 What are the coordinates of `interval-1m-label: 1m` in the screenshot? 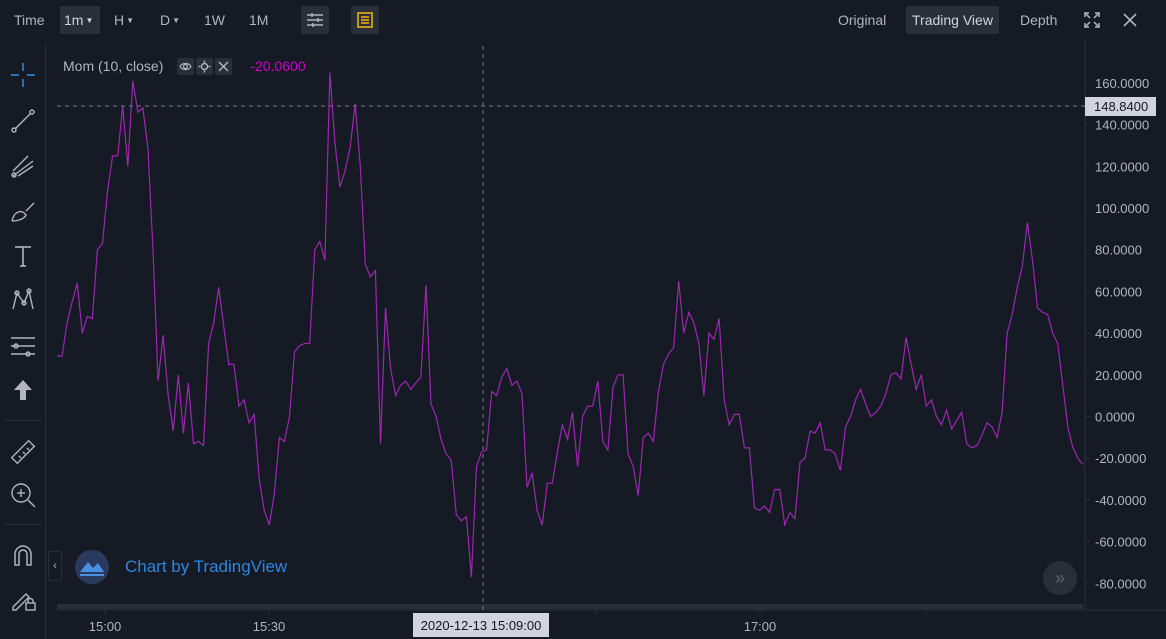 It's located at (74, 20).